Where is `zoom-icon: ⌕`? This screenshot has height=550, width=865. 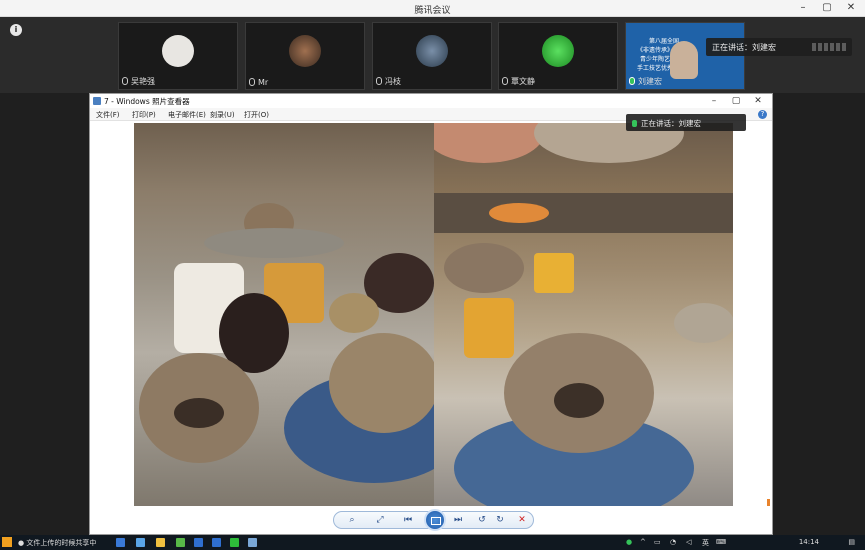 zoom-icon: ⌕ is located at coordinates (352, 520).